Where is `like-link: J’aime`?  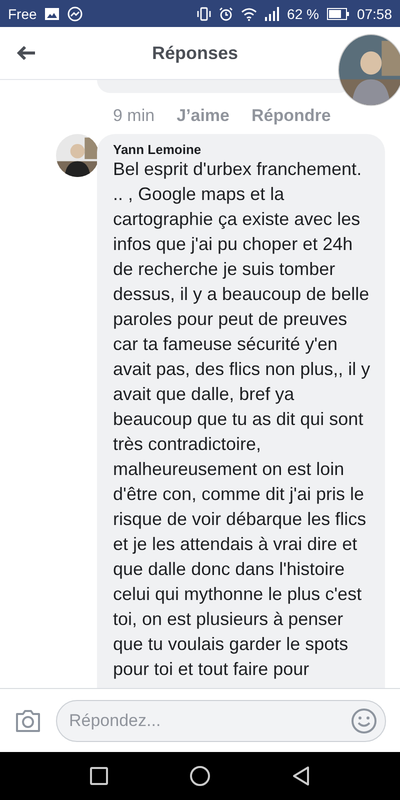 like-link: J’aime is located at coordinates (203, 116).